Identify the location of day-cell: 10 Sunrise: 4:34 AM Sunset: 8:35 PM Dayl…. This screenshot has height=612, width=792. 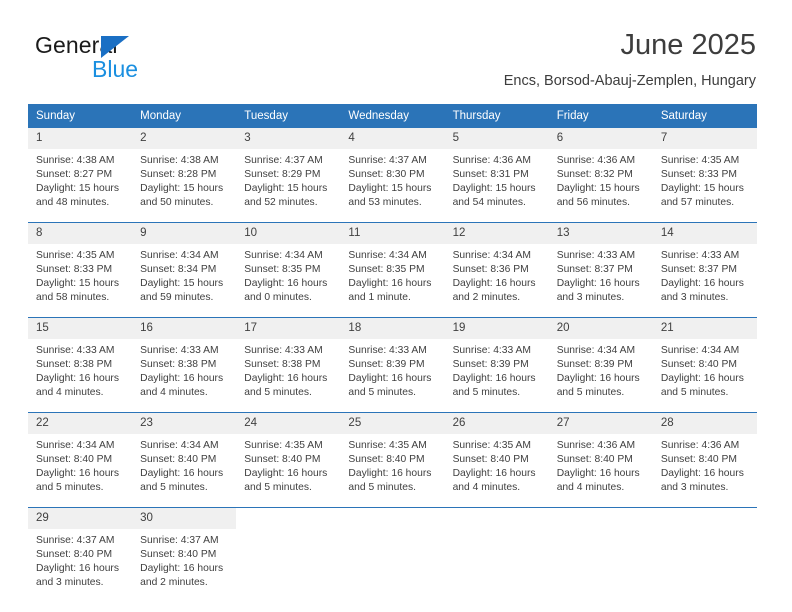
(288, 270).